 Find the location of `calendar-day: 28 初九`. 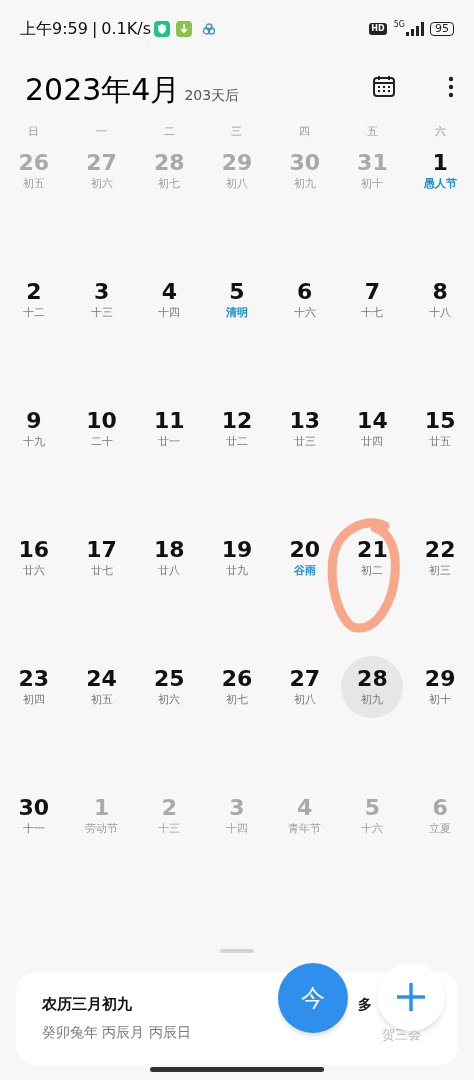

calendar-day: 28 初九 is located at coordinates (372, 687).